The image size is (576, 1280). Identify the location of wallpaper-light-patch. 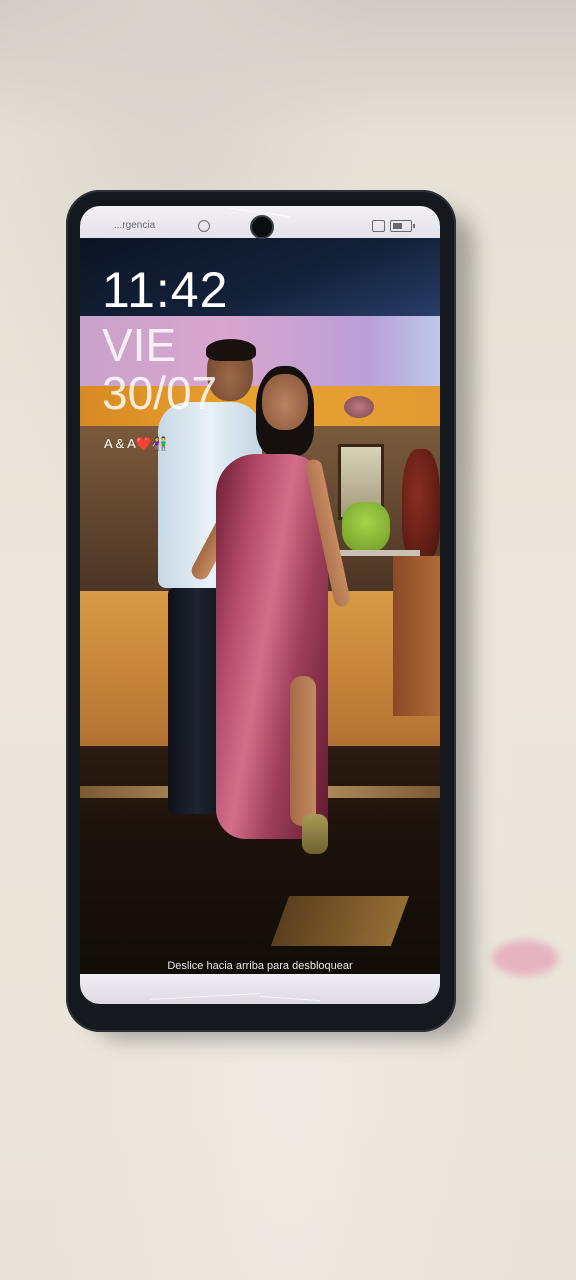
(340, 921).